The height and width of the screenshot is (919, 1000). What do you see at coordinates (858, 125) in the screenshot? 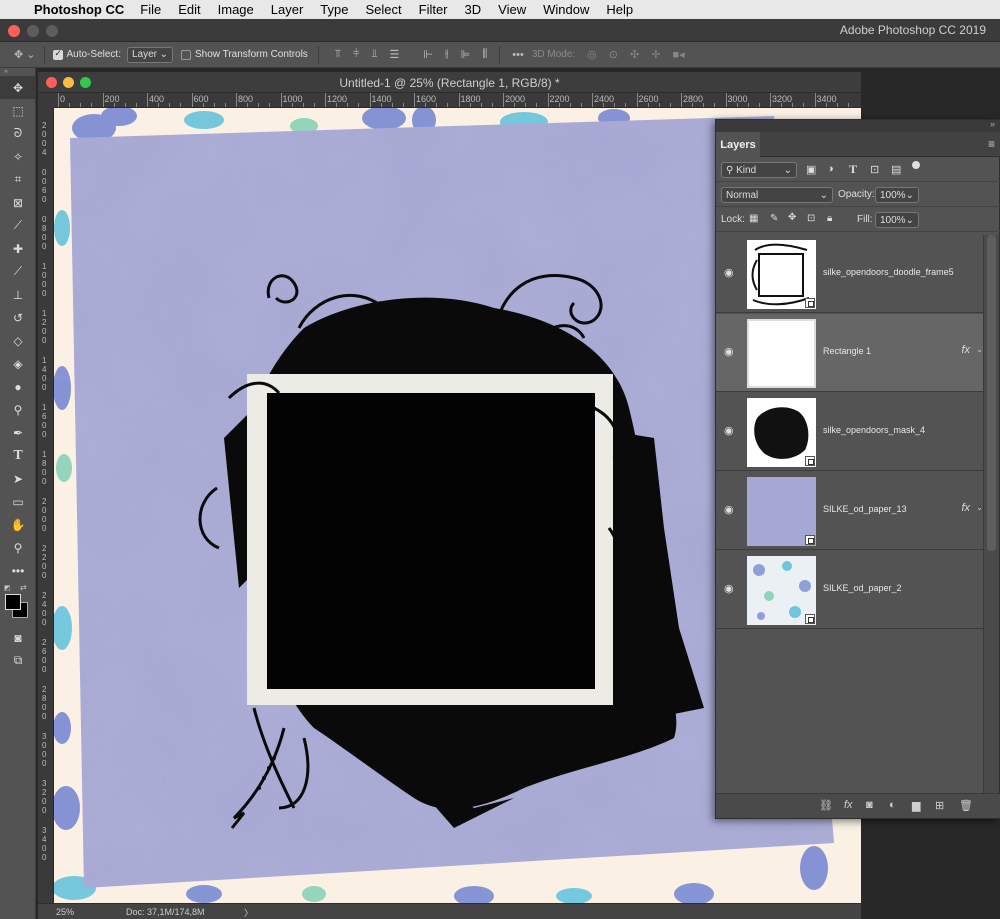
I see `panel-header: »` at bounding box center [858, 125].